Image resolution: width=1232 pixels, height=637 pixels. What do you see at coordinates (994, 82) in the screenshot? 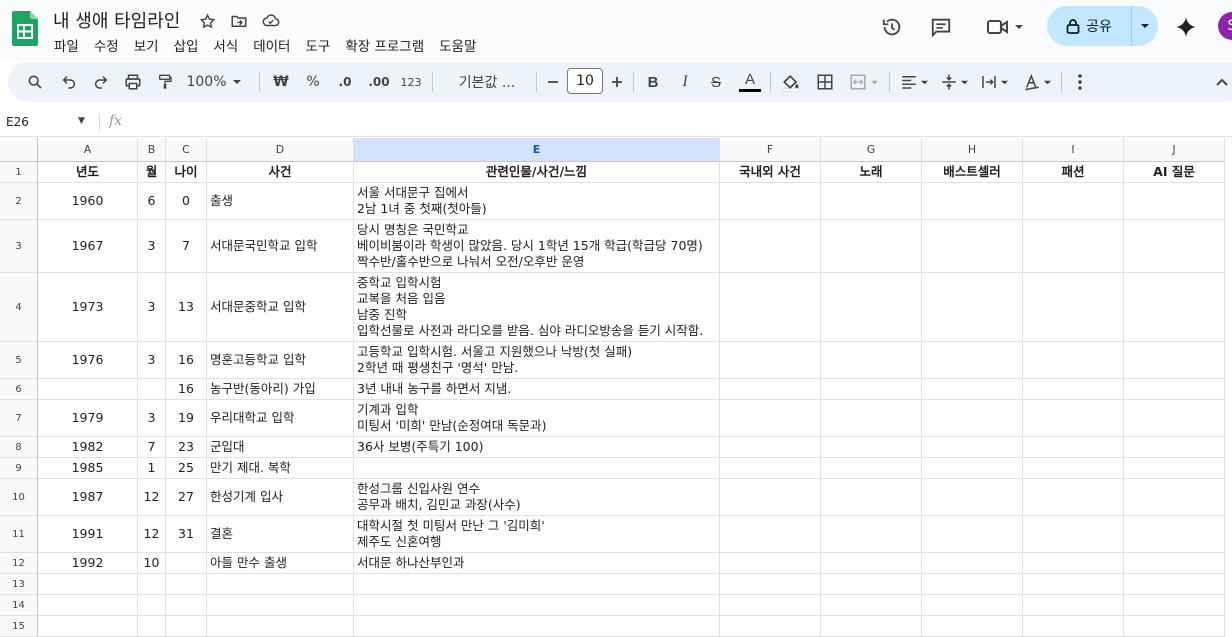
I see `text-wrapping-icon` at bounding box center [994, 82].